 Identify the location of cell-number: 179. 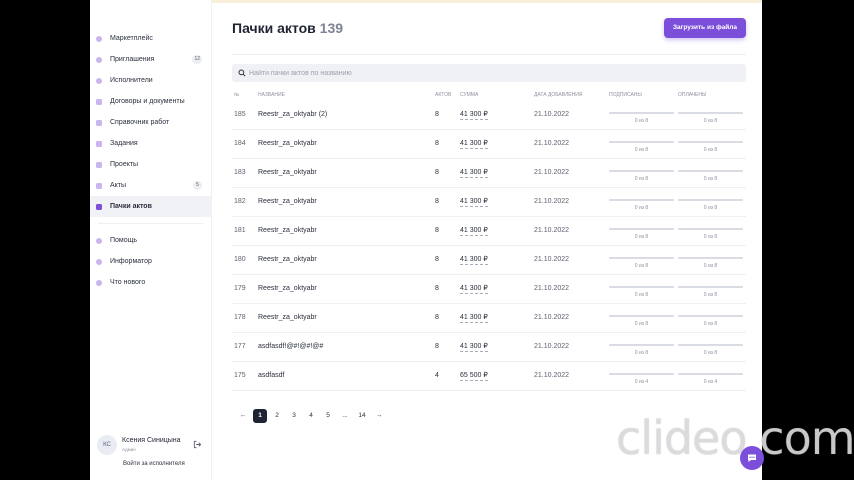
(240, 288).